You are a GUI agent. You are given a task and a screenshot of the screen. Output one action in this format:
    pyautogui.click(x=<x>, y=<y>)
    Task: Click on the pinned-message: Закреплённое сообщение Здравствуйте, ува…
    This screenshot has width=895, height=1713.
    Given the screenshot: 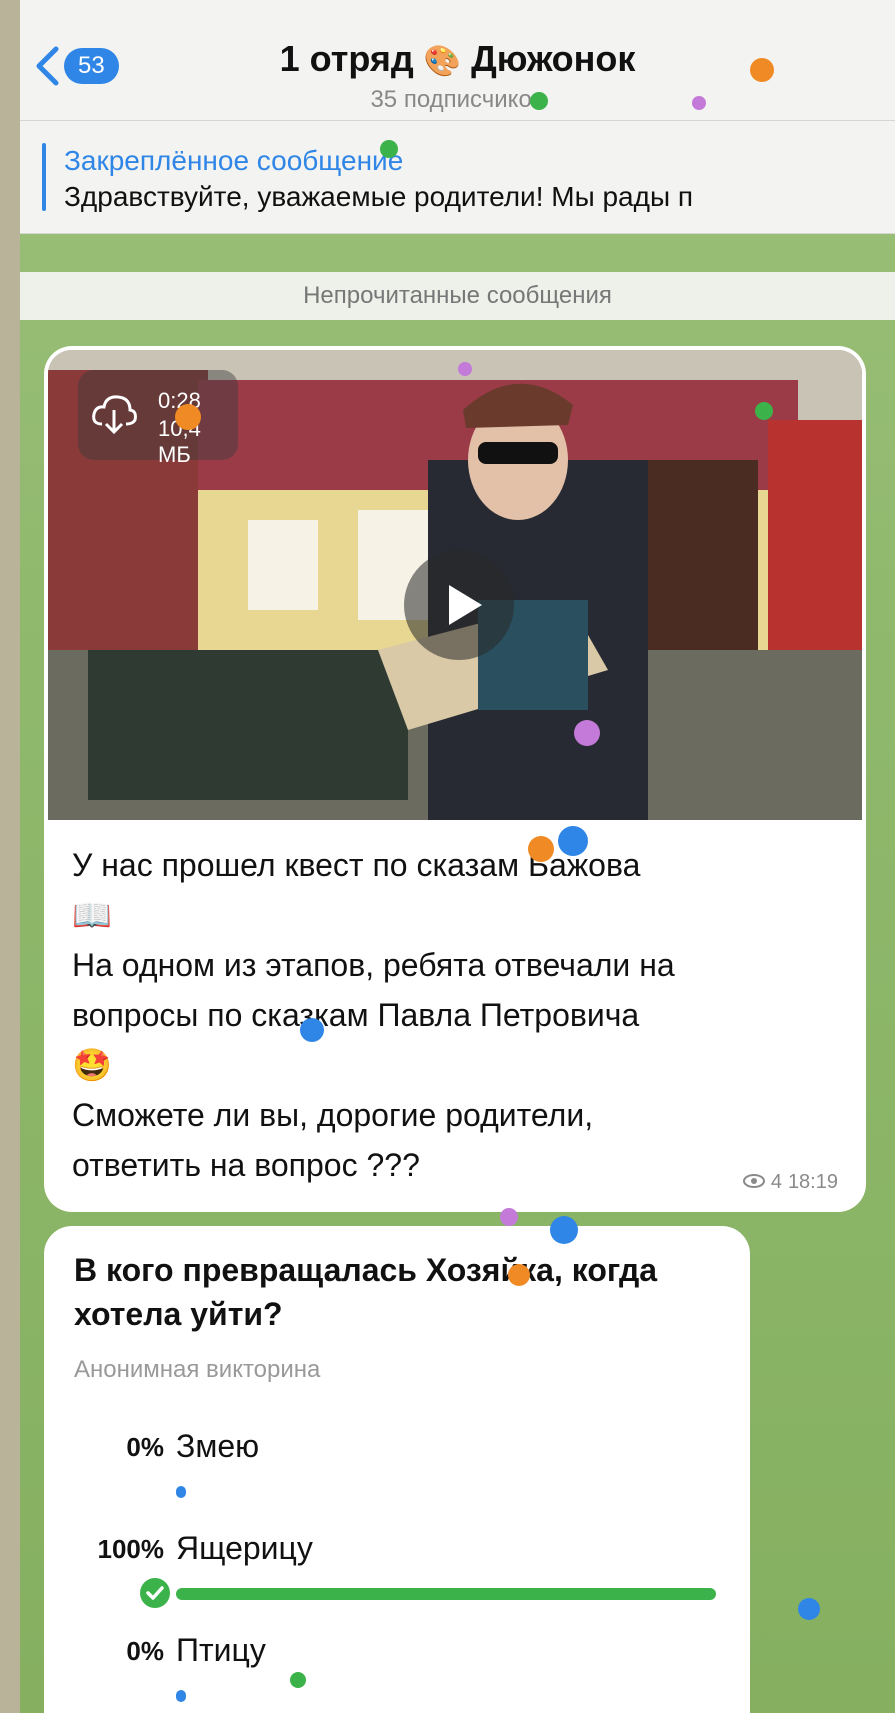 What is the action you would take?
    pyautogui.click(x=457, y=177)
    